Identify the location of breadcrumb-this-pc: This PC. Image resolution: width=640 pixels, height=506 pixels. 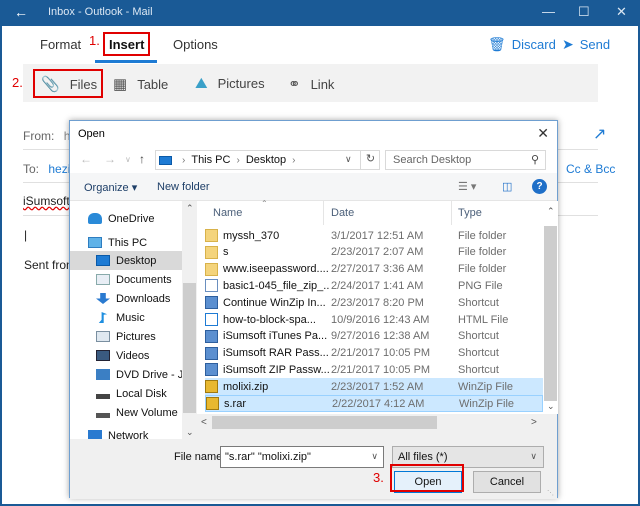
(210, 160).